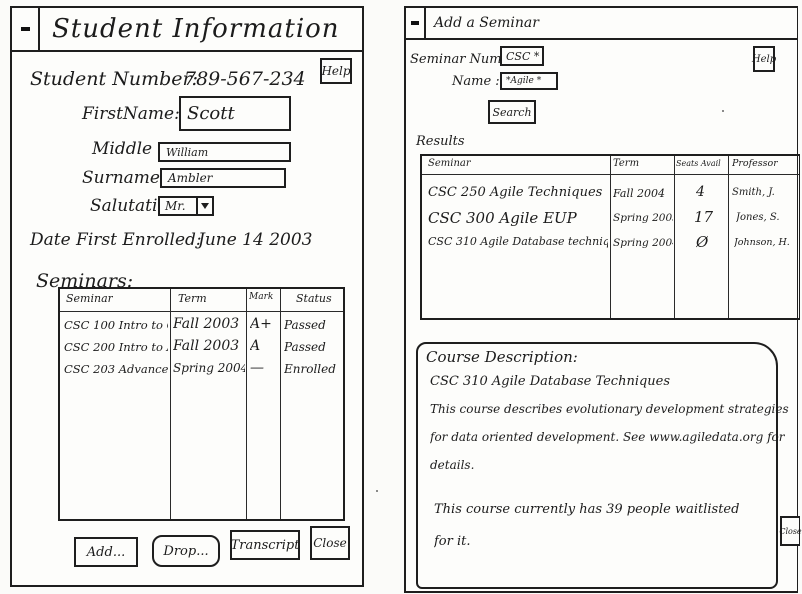  What do you see at coordinates (116, 325) in the screenshot?
I see `seminar-cell: CSC 100 Intro to CS` at bounding box center [116, 325].